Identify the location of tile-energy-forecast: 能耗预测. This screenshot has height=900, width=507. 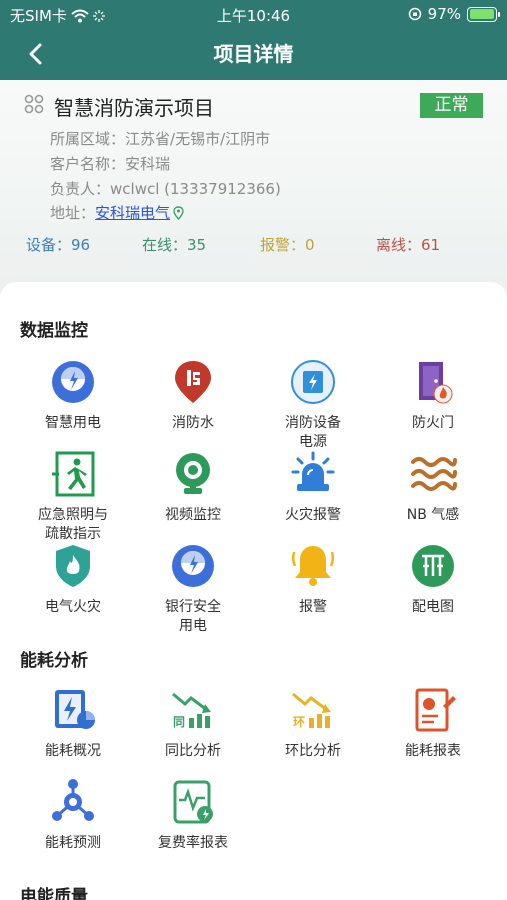
(73, 815).